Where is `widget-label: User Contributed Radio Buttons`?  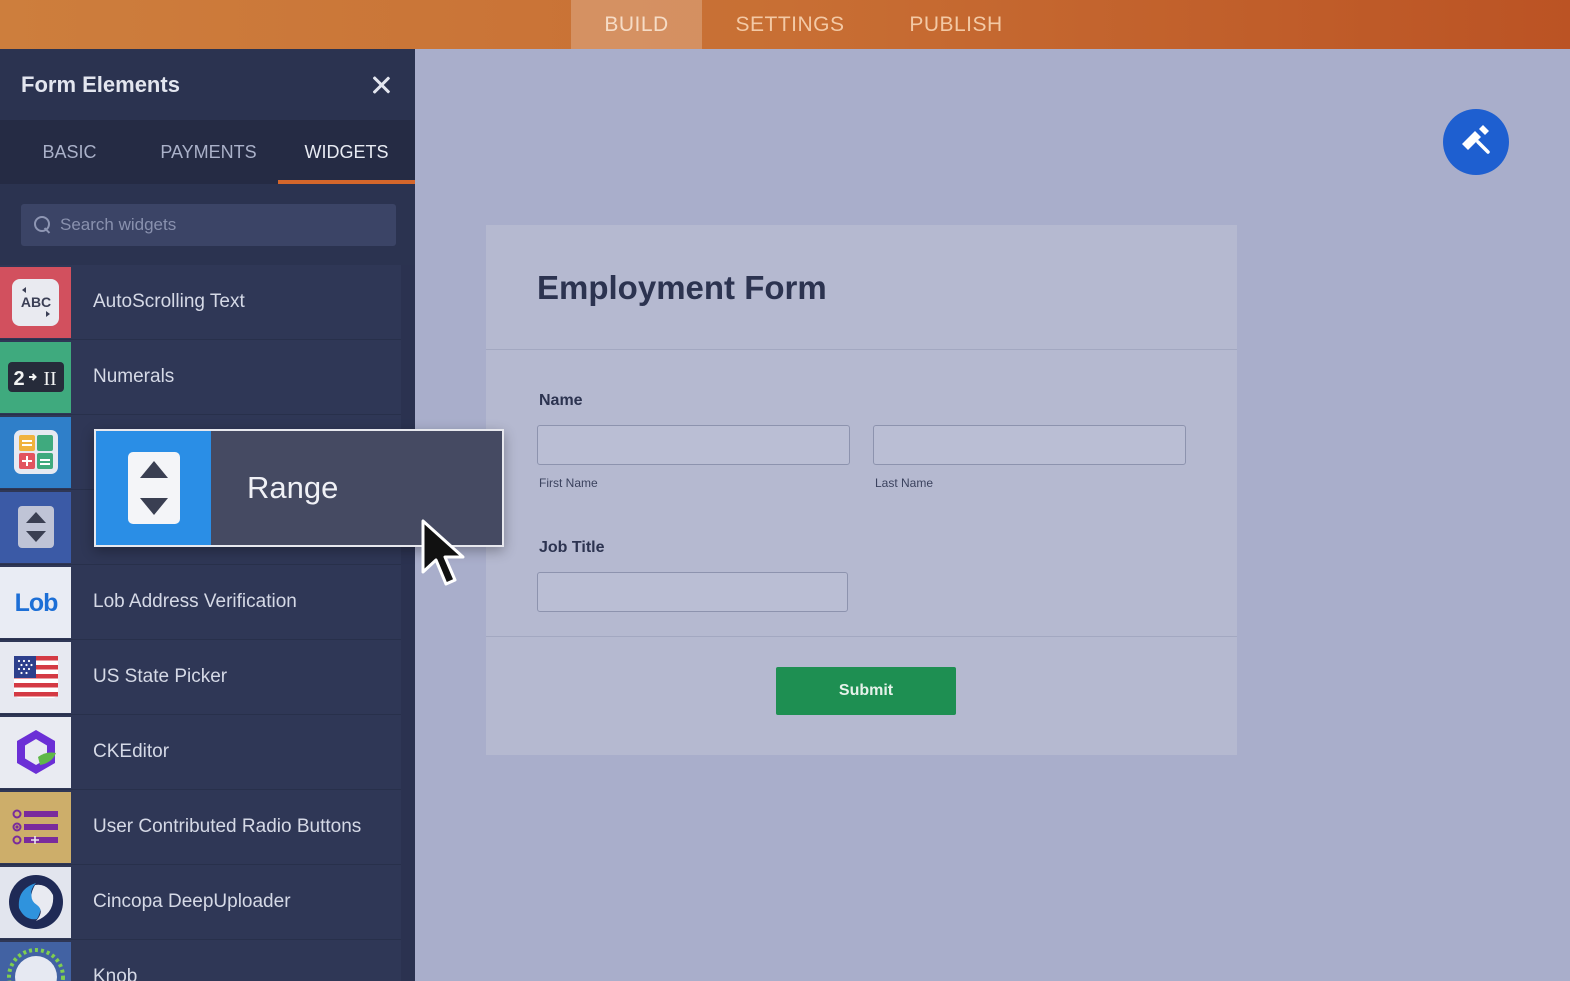 widget-label: User Contributed Radio Buttons is located at coordinates (227, 826).